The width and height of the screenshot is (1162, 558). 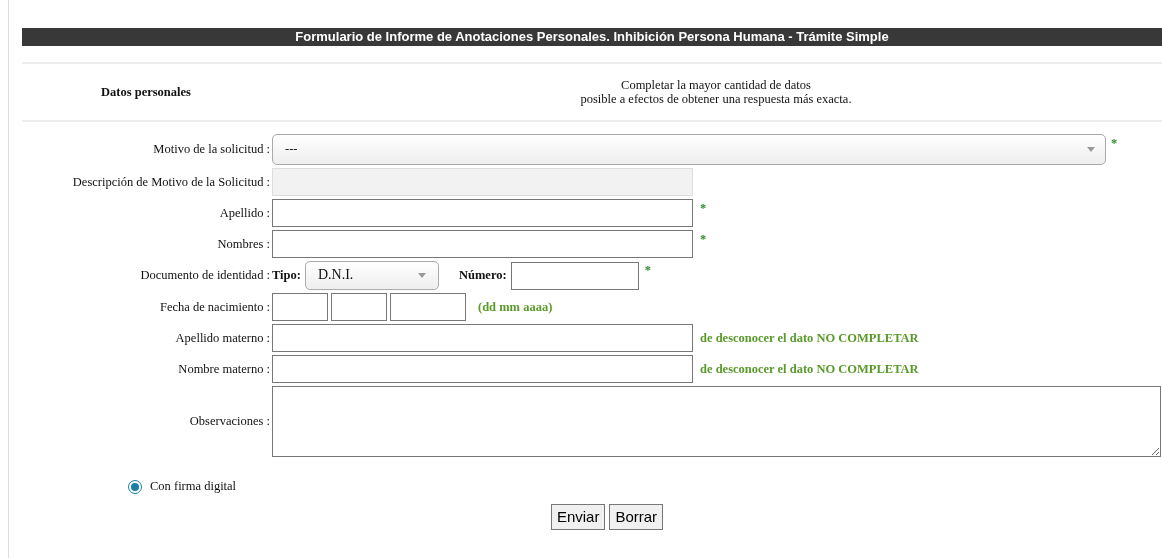 What do you see at coordinates (689, 149) in the screenshot?
I see `select-field: ---` at bounding box center [689, 149].